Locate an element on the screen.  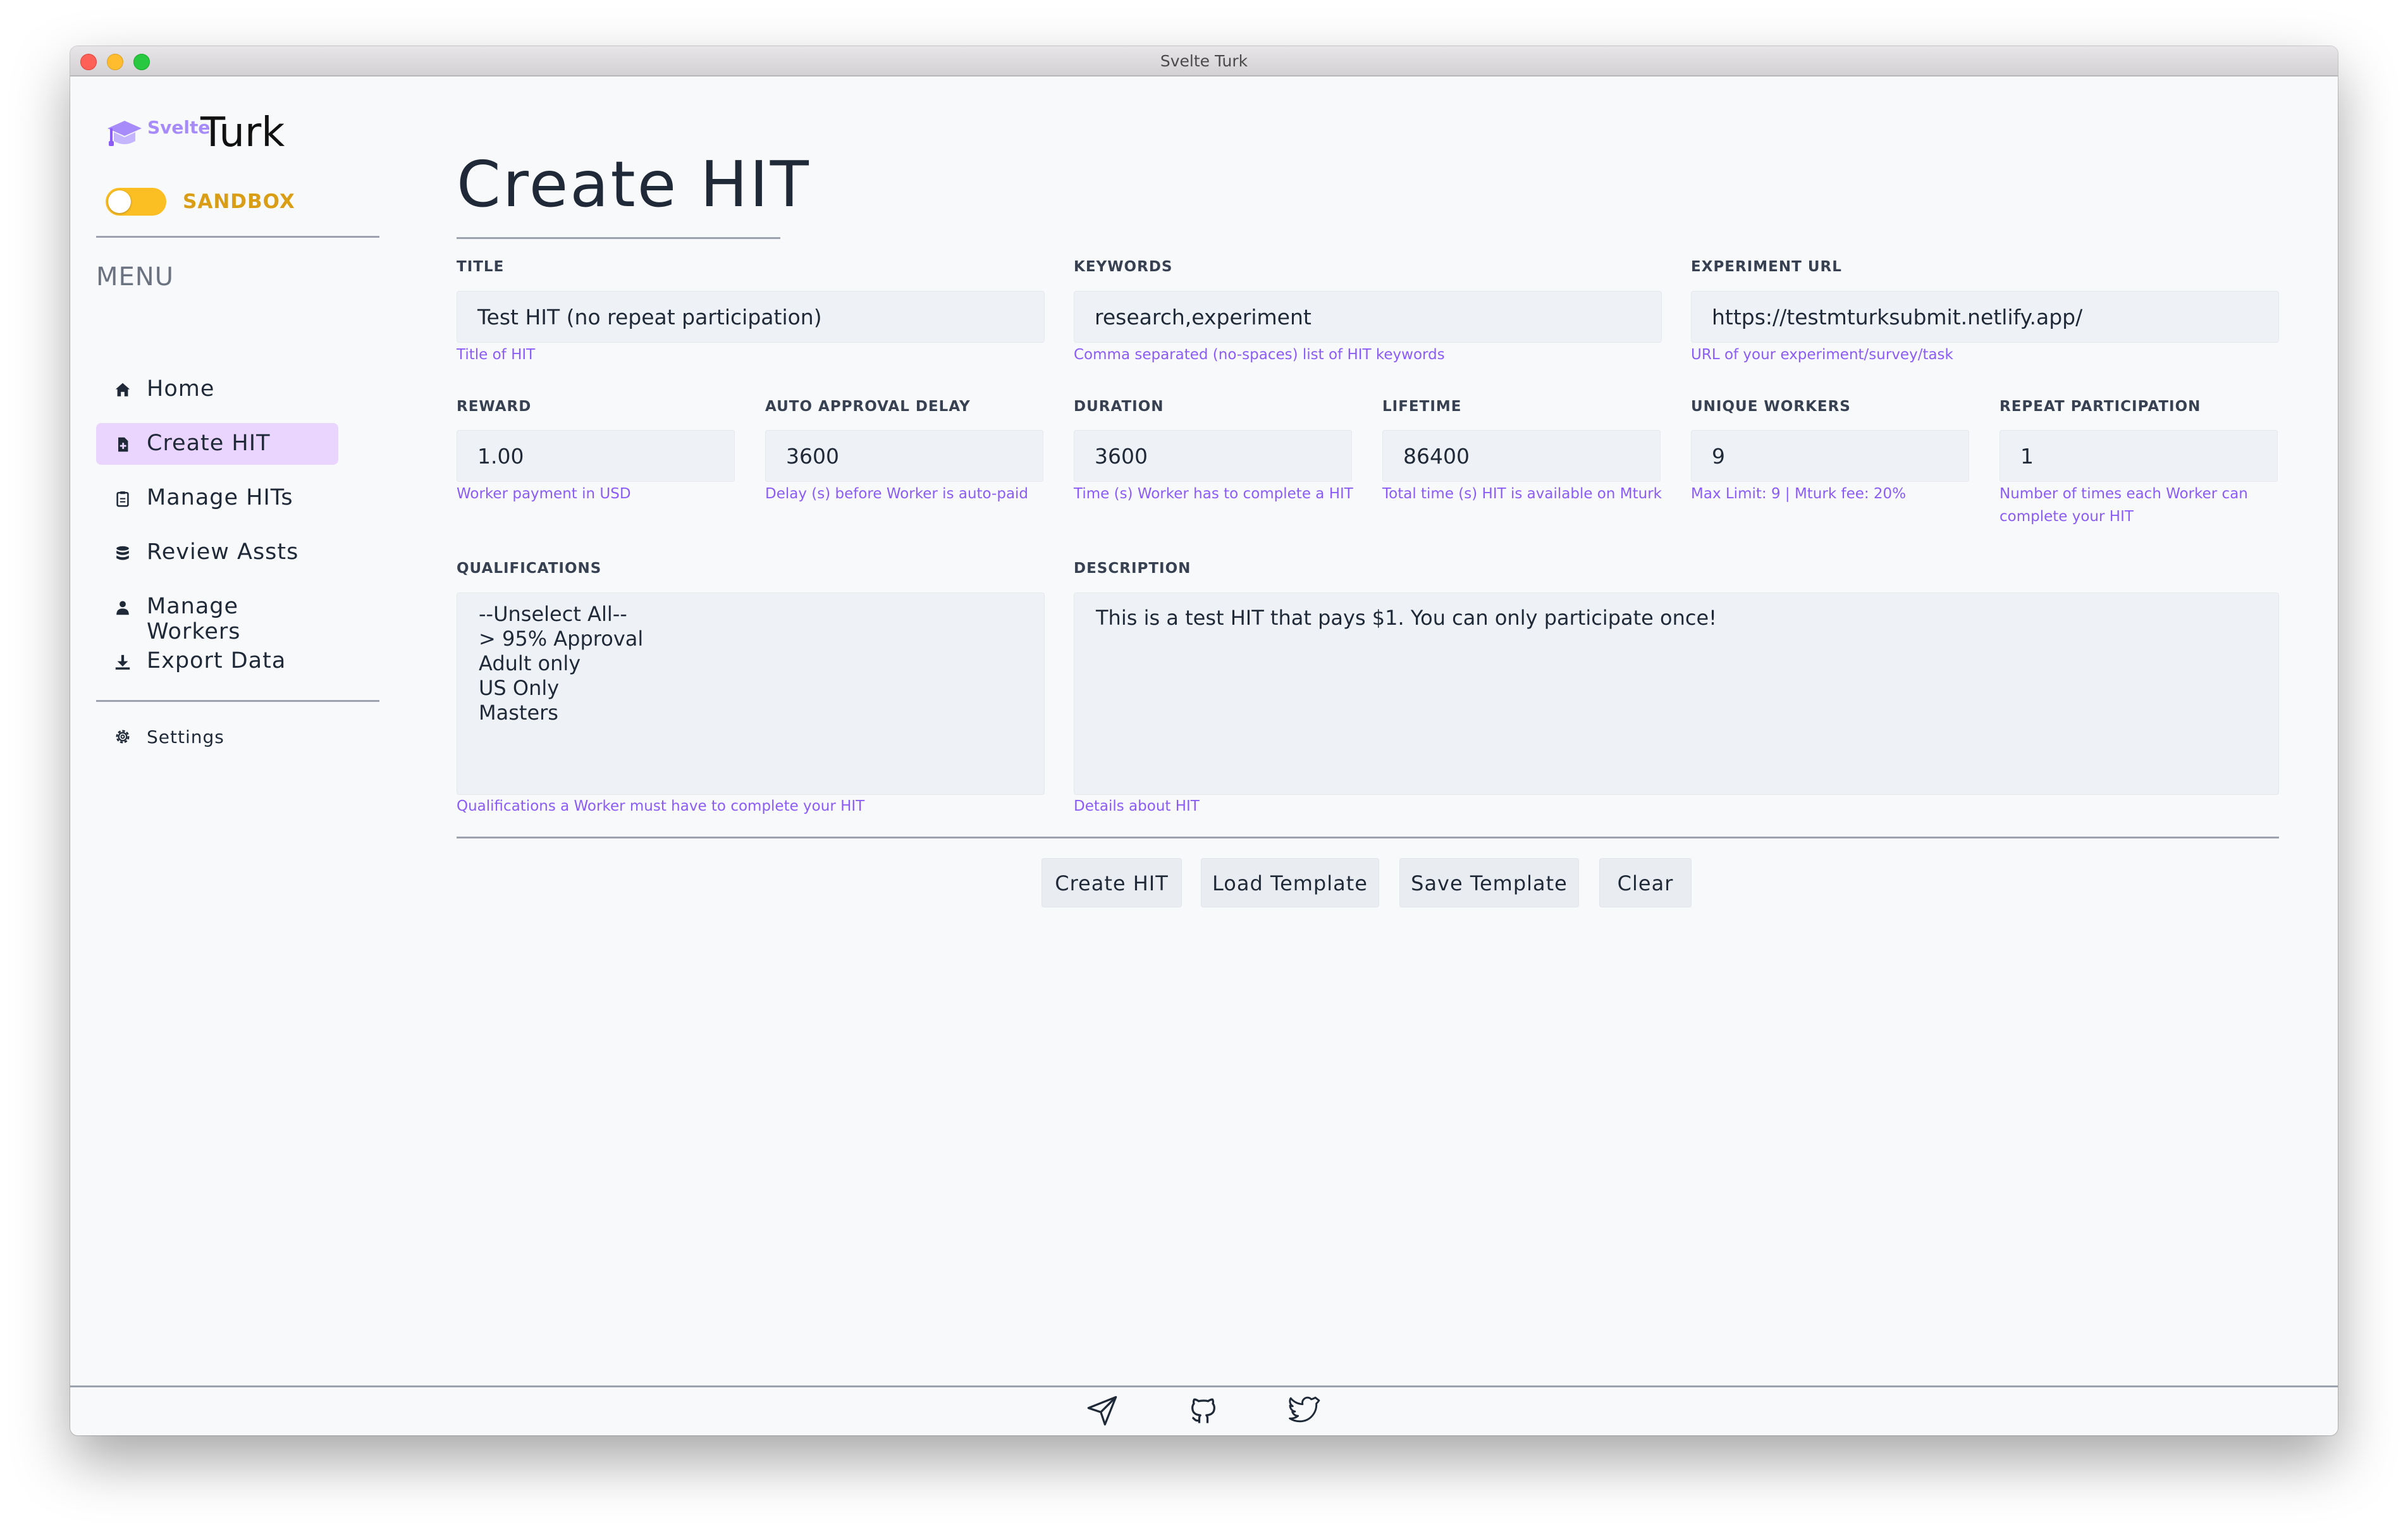
experiment-url-input: https://testmturksubmit.netlify.app/ is located at coordinates (1985, 317).